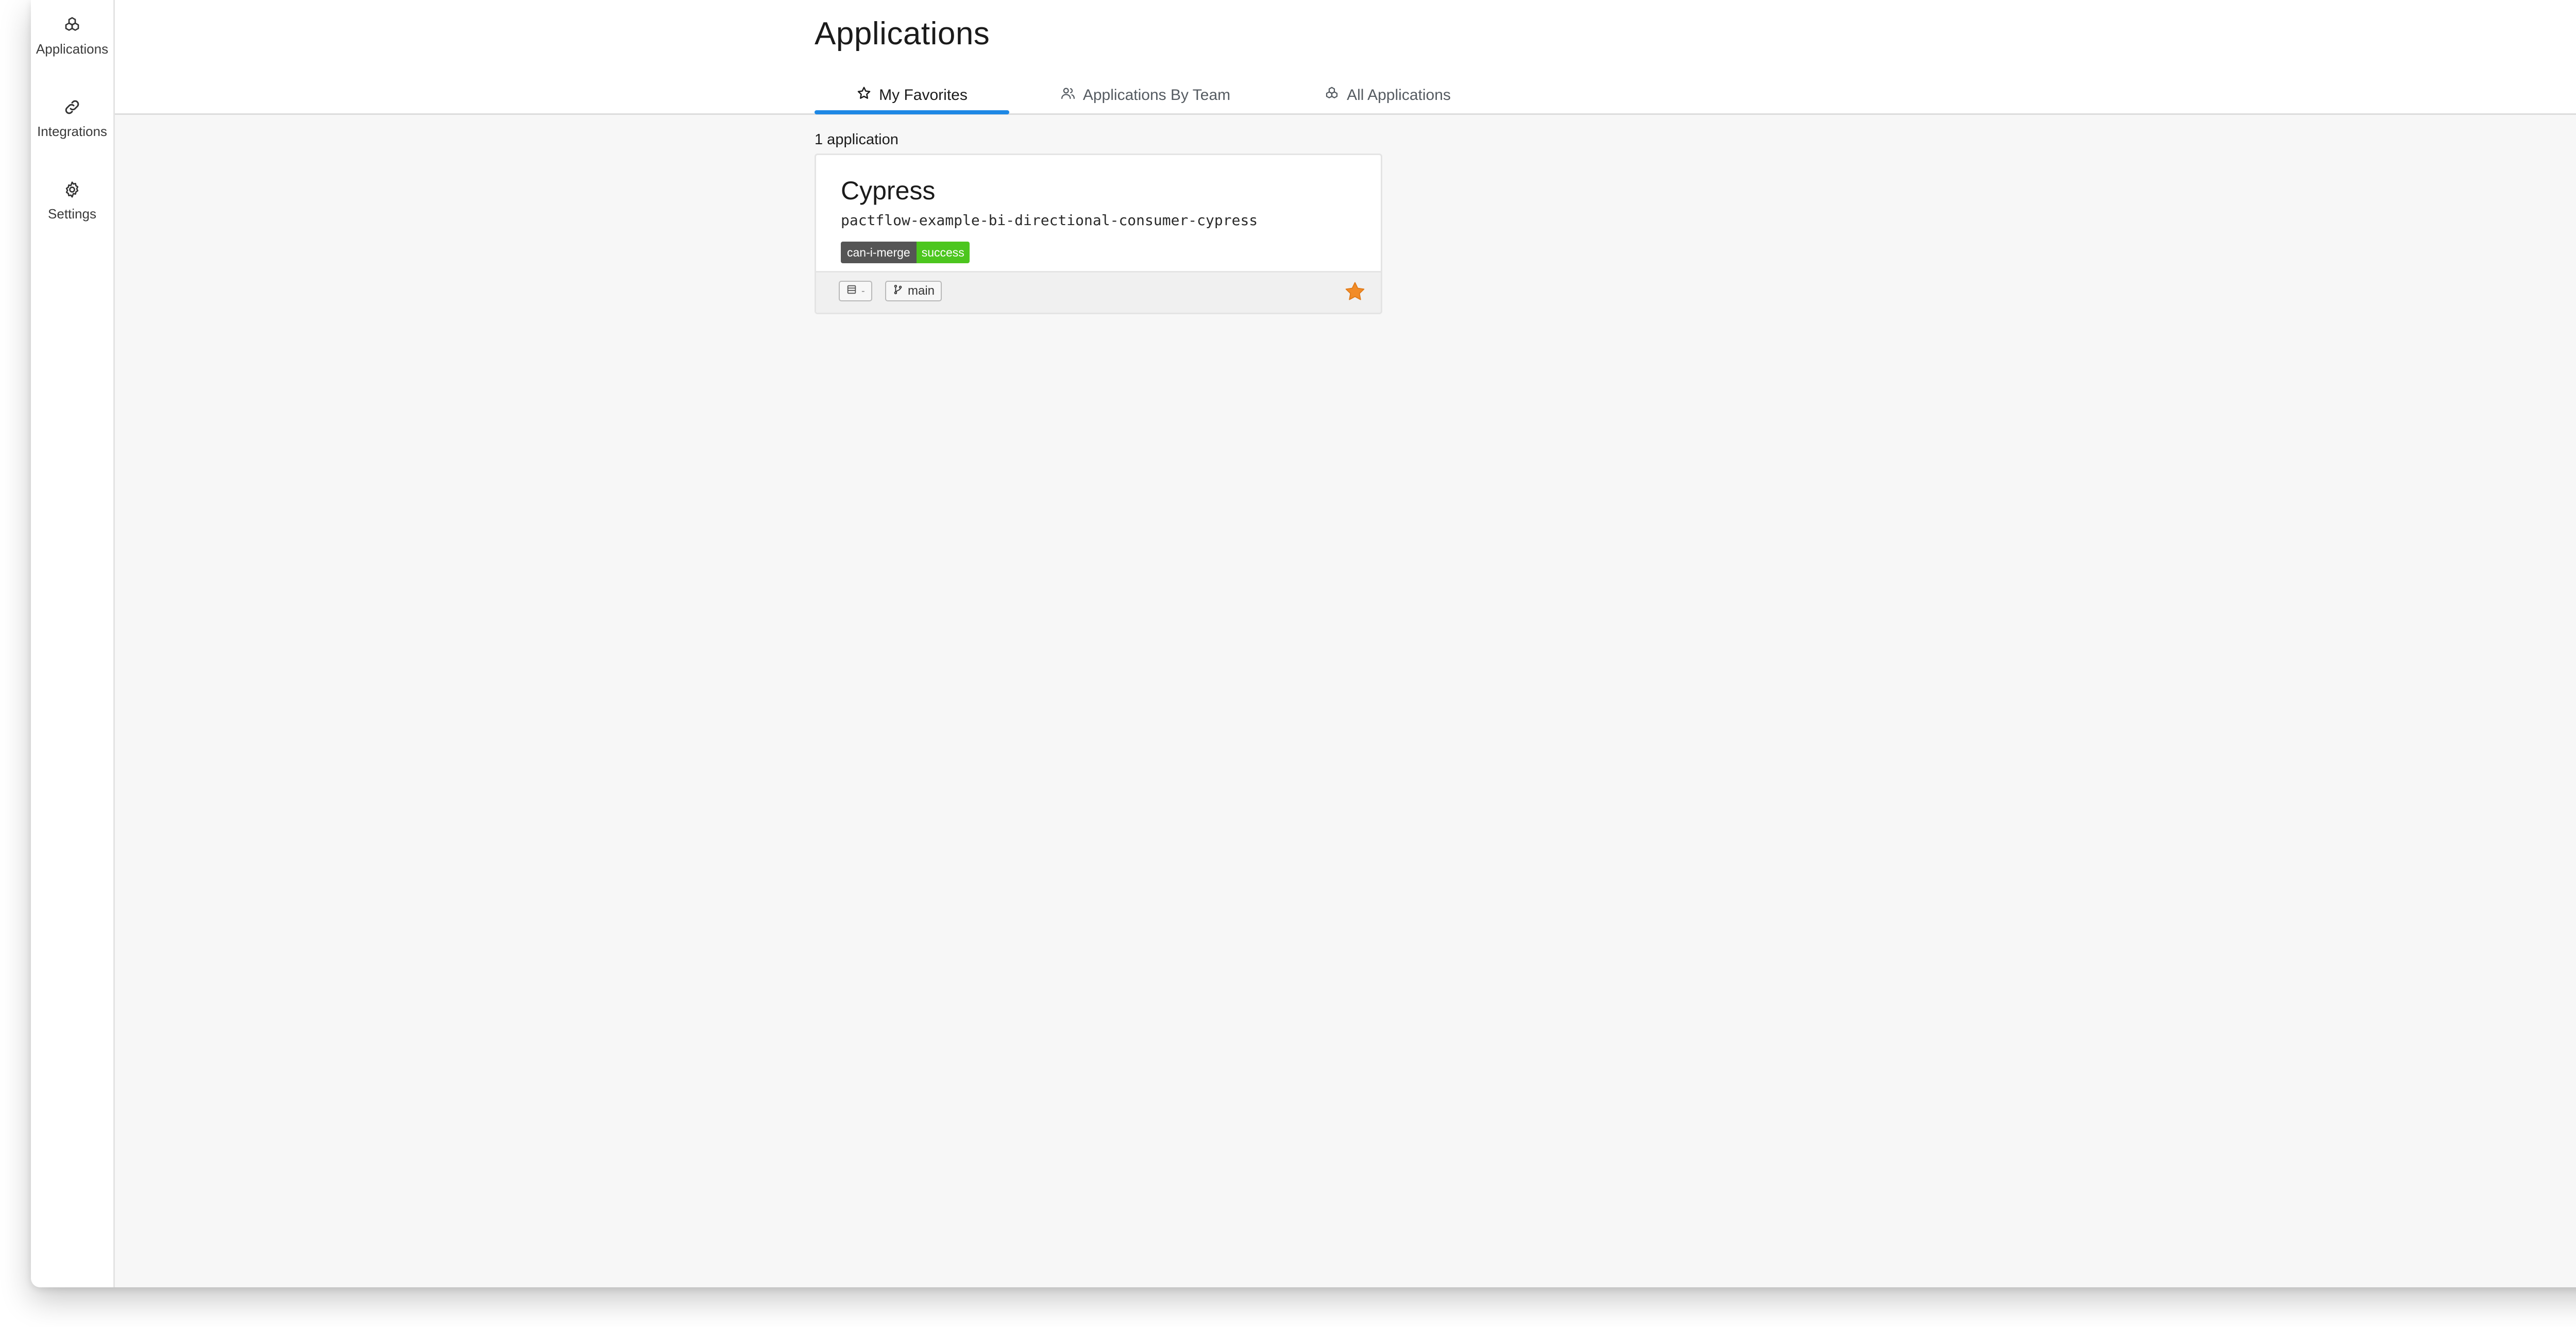  Describe the element at coordinates (898, 291) in the screenshot. I see `git-branch-icon` at that location.